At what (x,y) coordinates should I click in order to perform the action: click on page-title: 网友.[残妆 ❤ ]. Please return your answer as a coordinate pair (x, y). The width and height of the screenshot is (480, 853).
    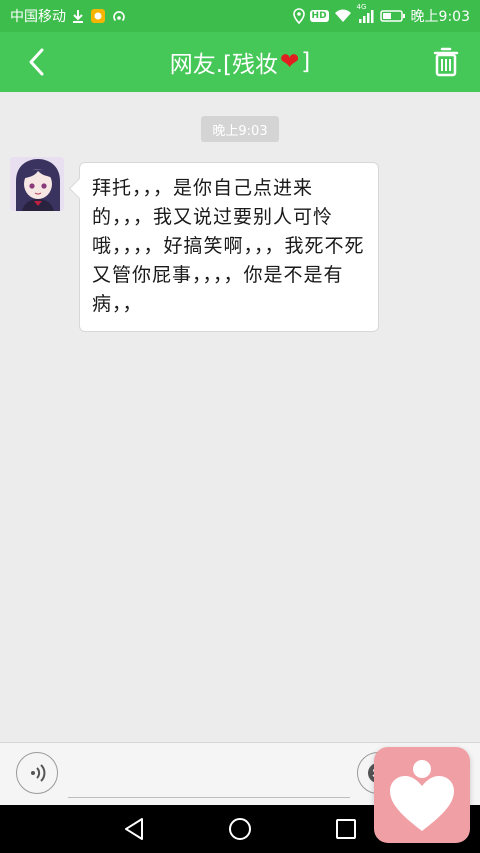
    Looking at the image, I should click on (240, 62).